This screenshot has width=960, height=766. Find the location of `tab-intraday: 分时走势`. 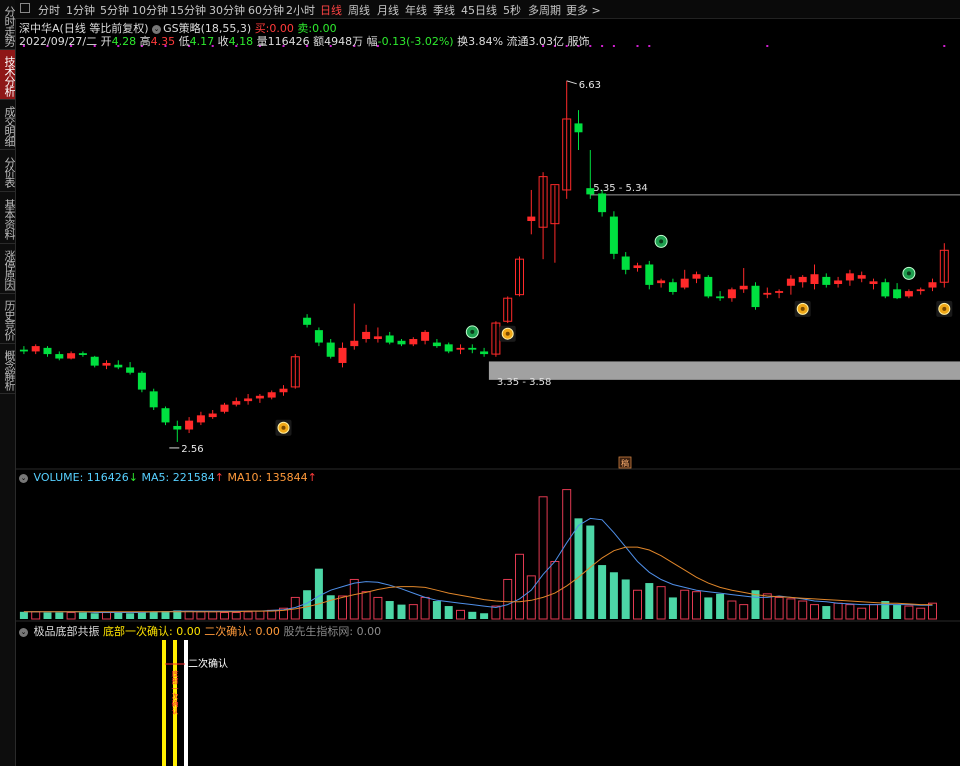

tab-intraday: 分时走势 is located at coordinates (8, 25).